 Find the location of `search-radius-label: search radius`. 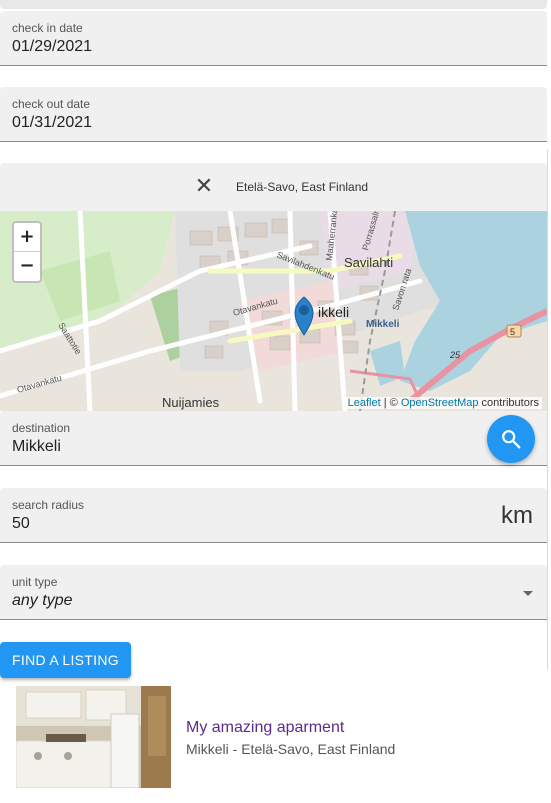

search-radius-label: search radius is located at coordinates (48, 505).